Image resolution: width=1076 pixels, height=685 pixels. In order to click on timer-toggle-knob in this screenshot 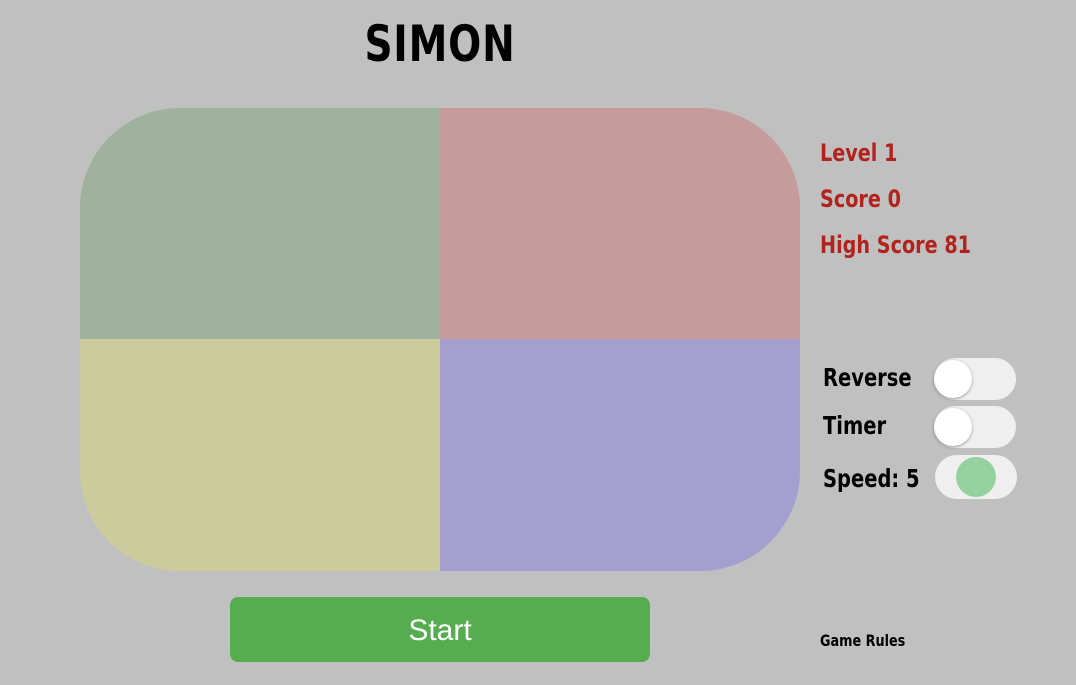, I will do `click(953, 427)`.